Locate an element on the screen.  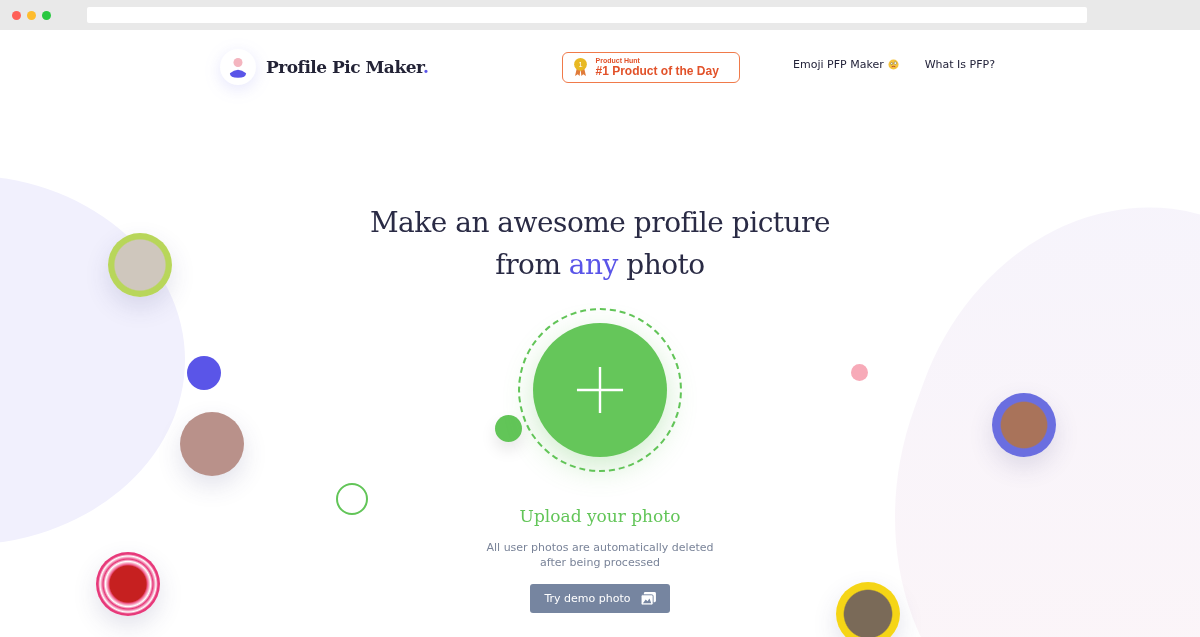
avatar-photo-placeholder is located at coordinates (868, 609).